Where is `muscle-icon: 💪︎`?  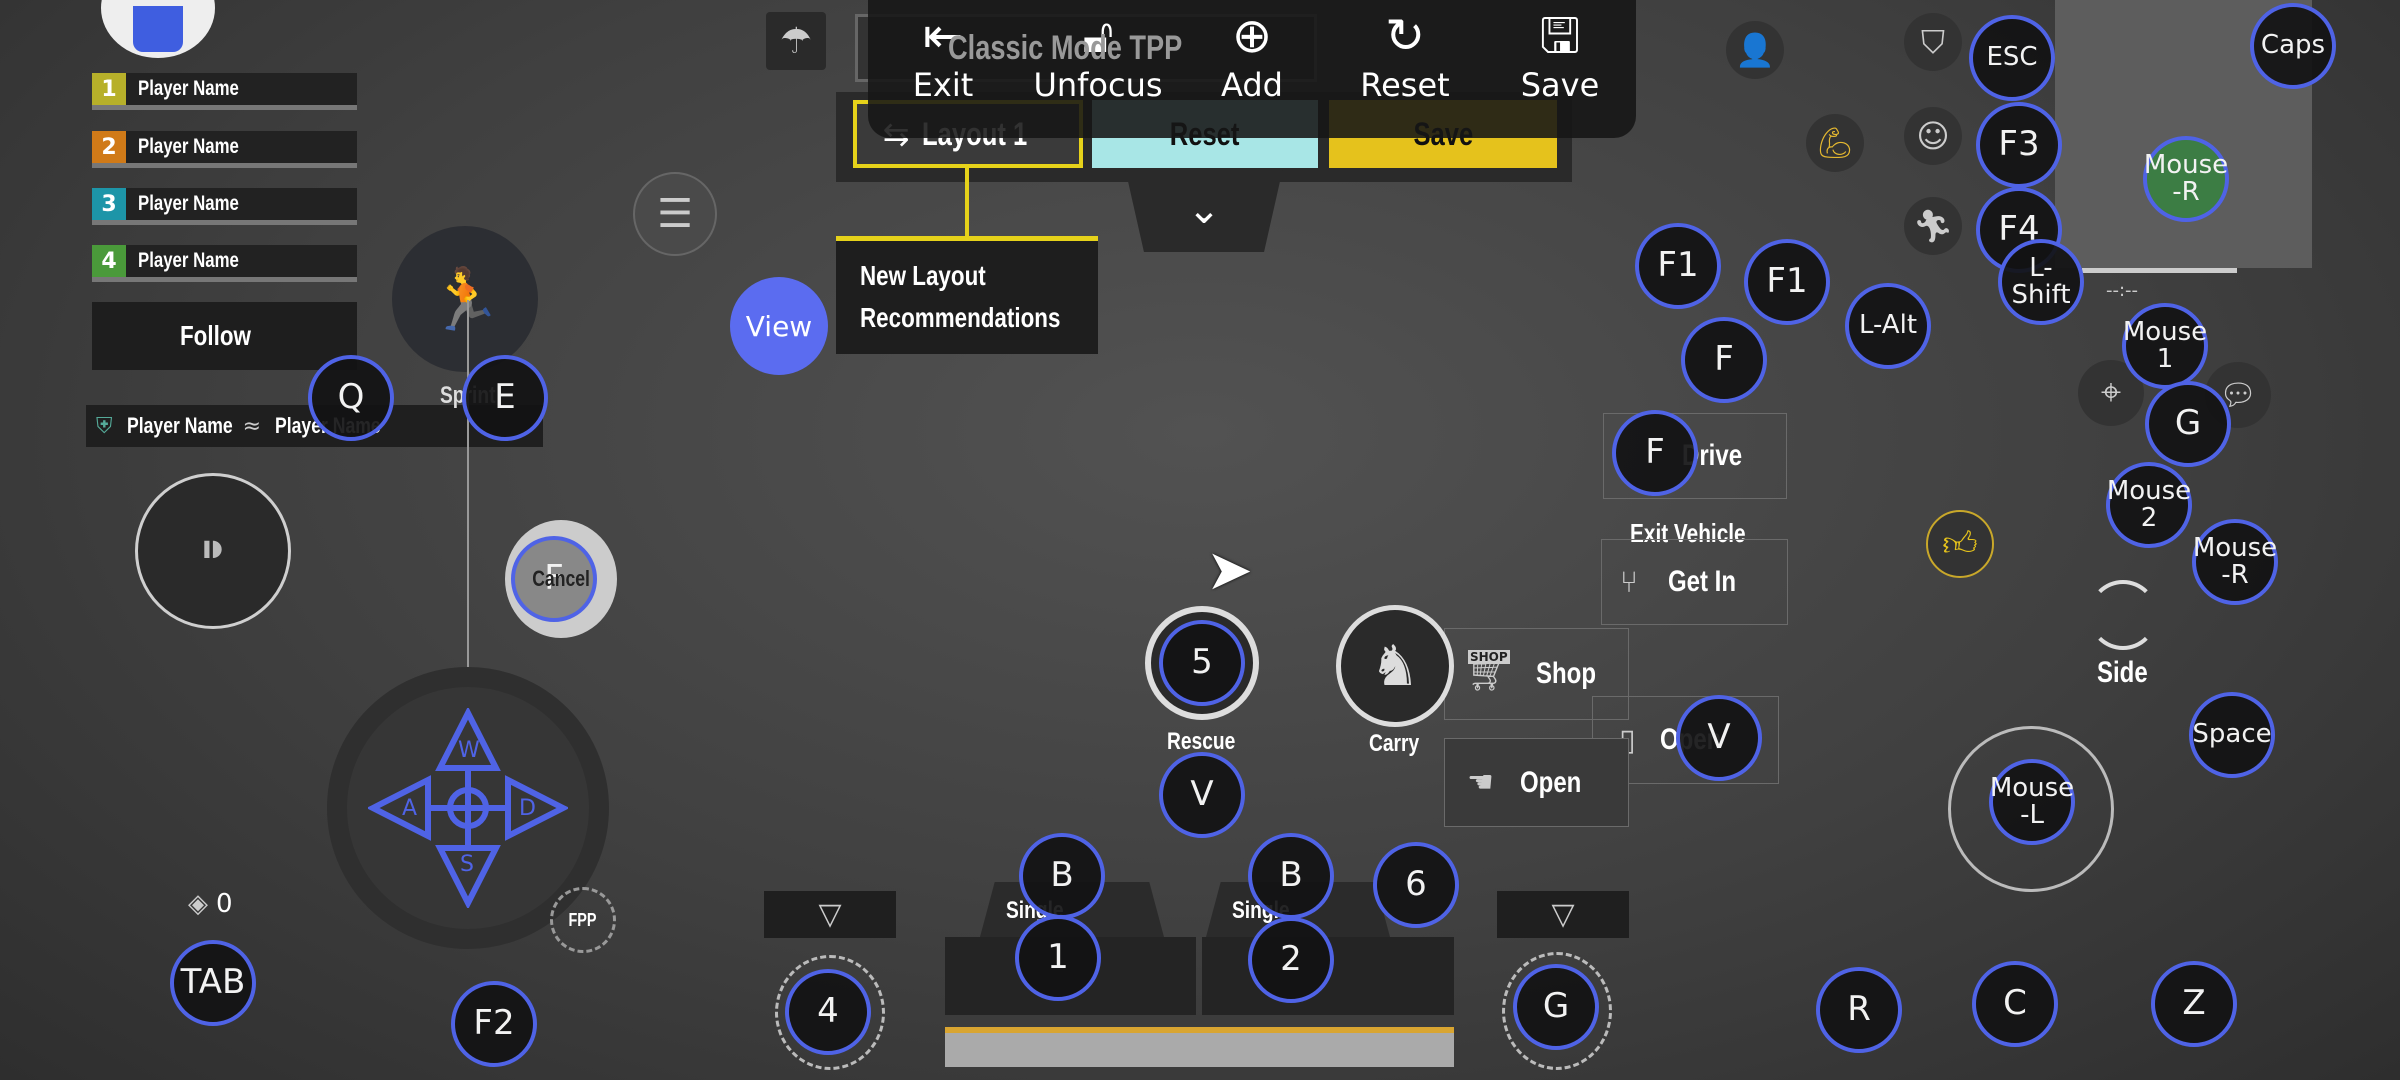 muscle-icon: 💪︎ is located at coordinates (1835, 143).